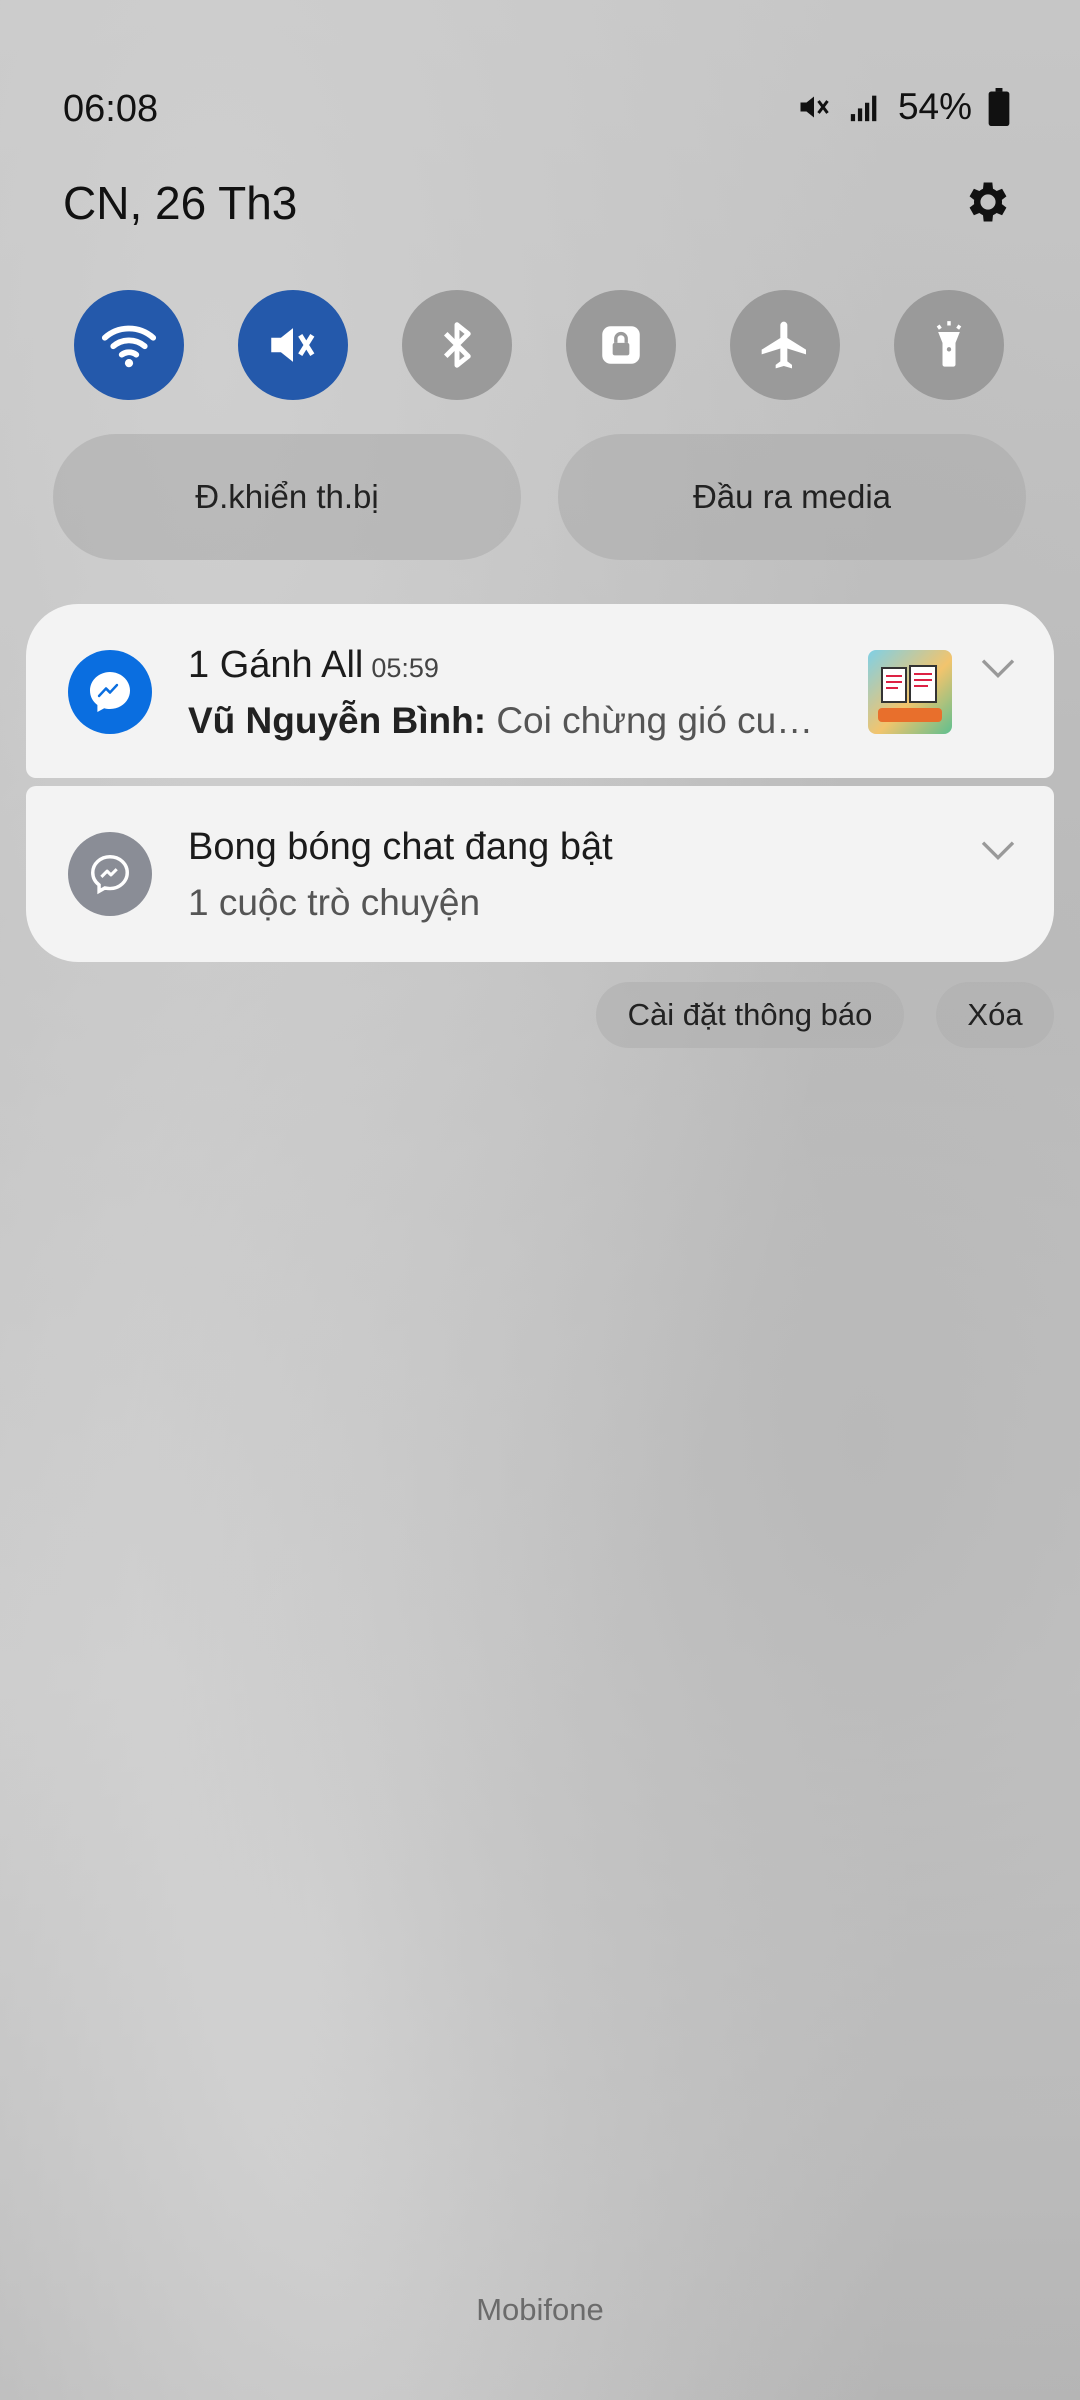 This screenshot has height=2400, width=1080. I want to click on battery-percent: 54%, so click(934, 106).